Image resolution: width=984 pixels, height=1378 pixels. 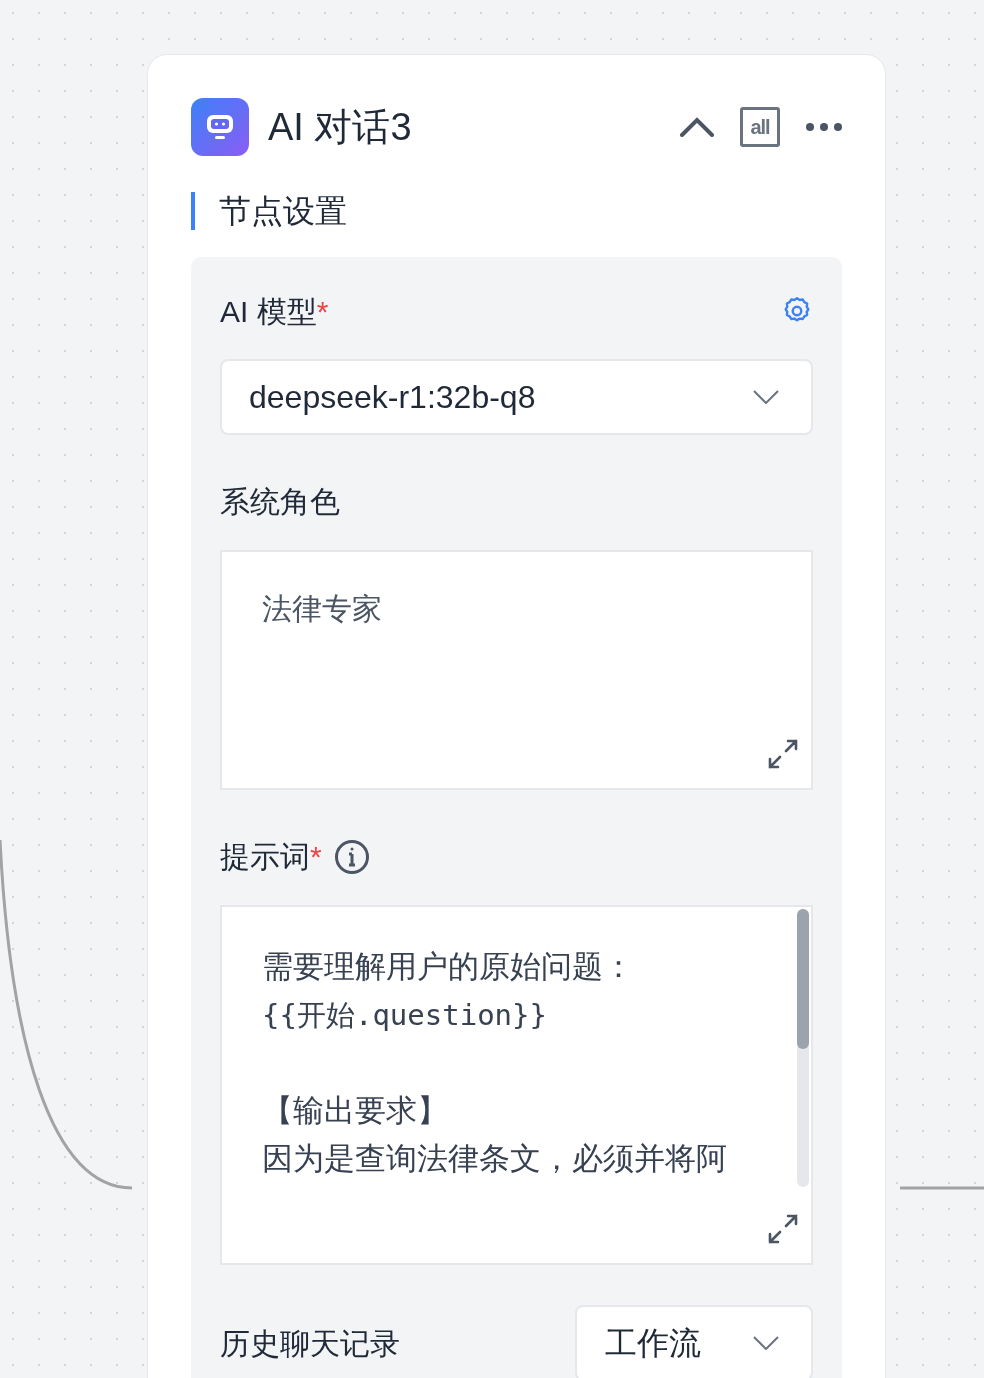 What do you see at coordinates (351, 856) in the screenshot?
I see `info-icon` at bounding box center [351, 856].